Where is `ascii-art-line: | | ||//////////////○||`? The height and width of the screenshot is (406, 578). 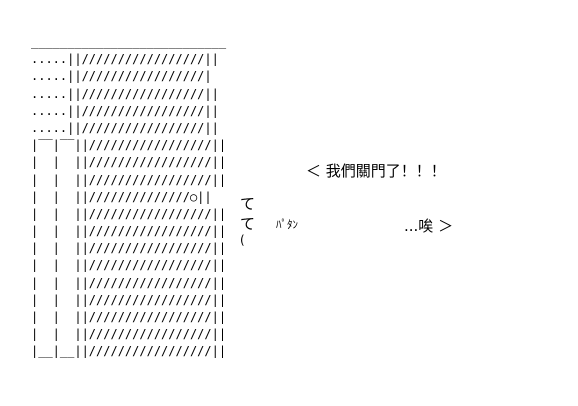
ascii-art-line: | | ||//////////////○|| is located at coordinates (121, 196).